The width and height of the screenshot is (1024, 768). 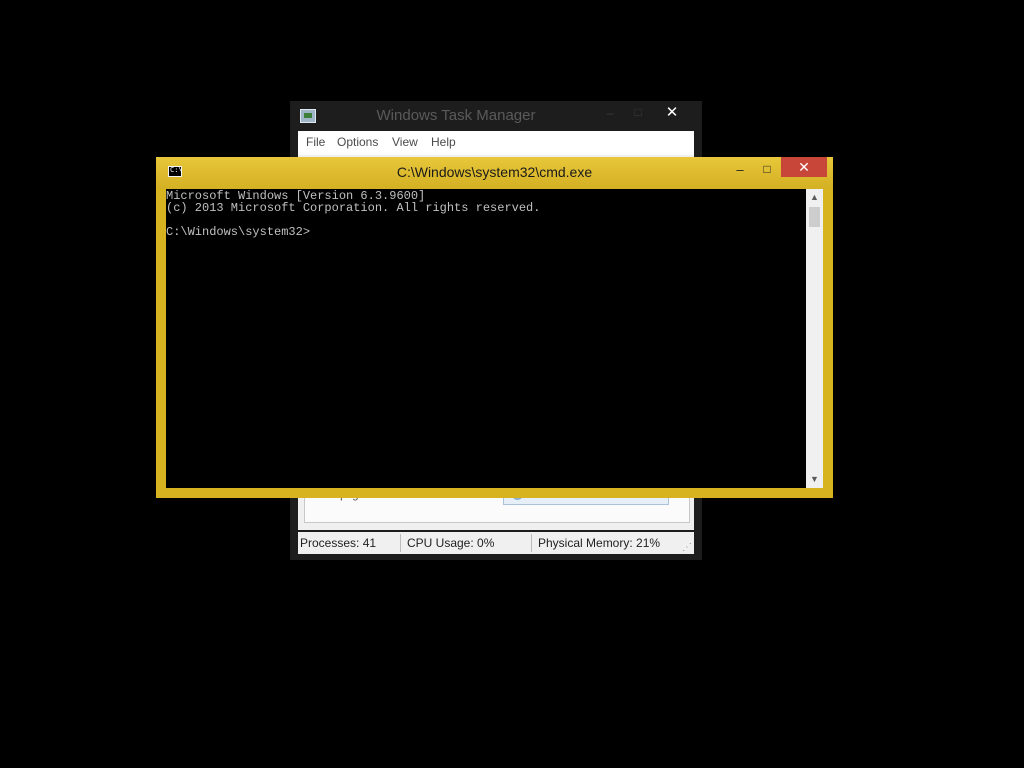 I want to click on cpu-usage: CPU Usage: 0%, so click(x=451, y=543).